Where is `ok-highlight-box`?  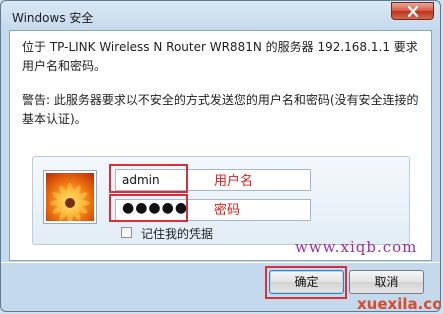
ok-highlight-box is located at coordinates (306, 282).